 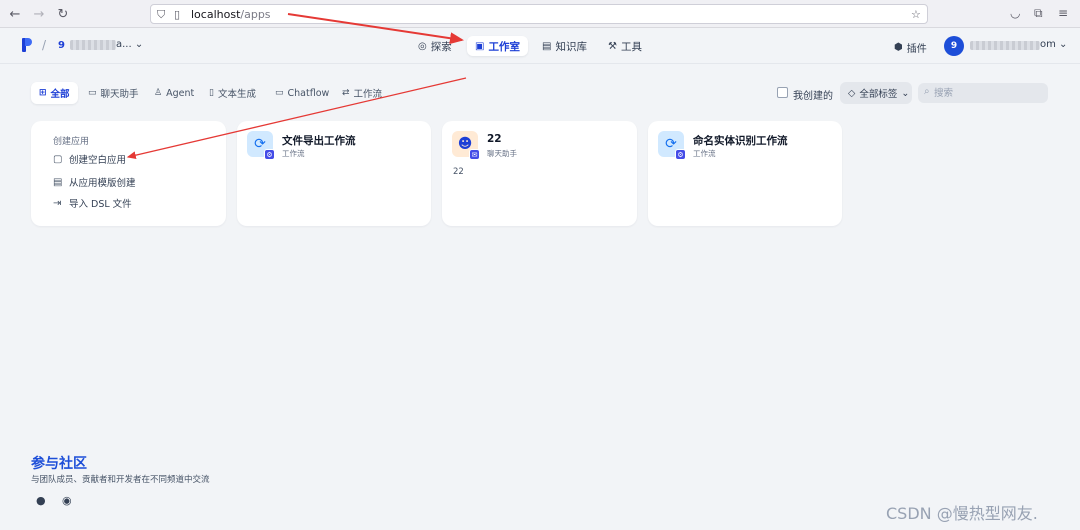 What do you see at coordinates (458, 172) in the screenshot?
I see `app-description: 22` at bounding box center [458, 172].